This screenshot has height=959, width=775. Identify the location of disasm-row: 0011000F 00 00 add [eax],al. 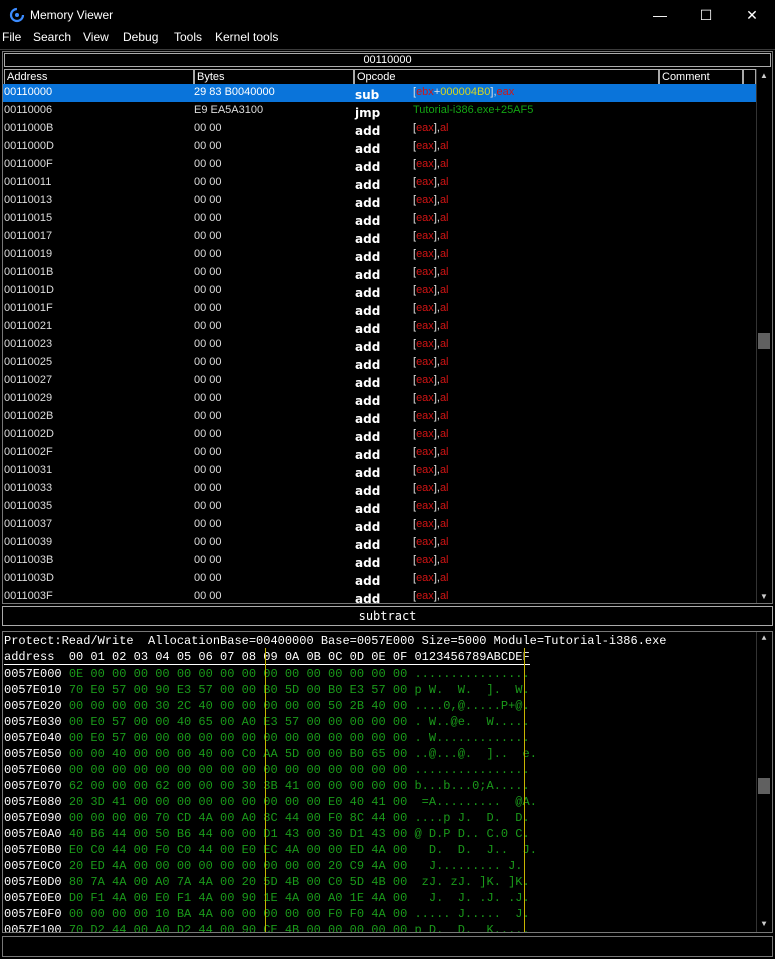
(379, 165).